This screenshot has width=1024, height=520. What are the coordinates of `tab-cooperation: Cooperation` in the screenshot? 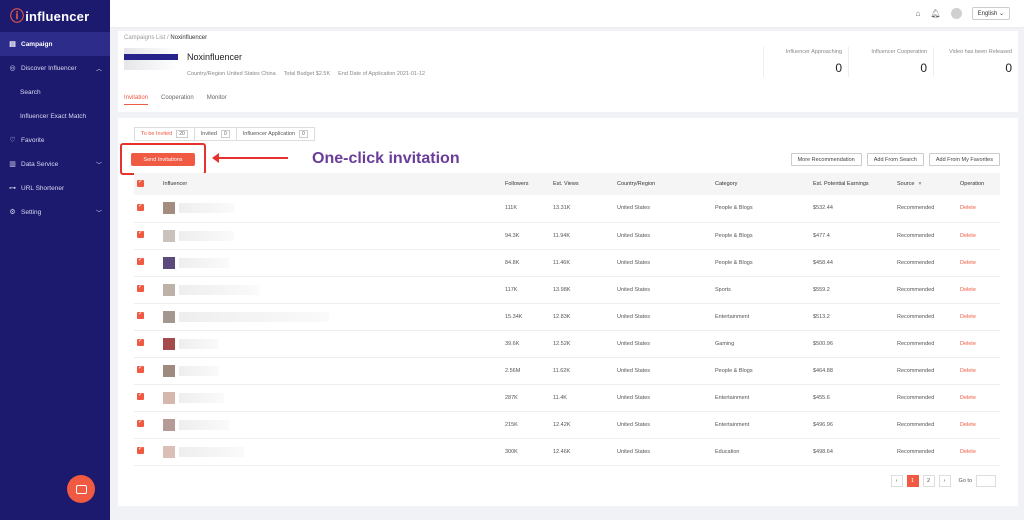 It's located at (177, 100).